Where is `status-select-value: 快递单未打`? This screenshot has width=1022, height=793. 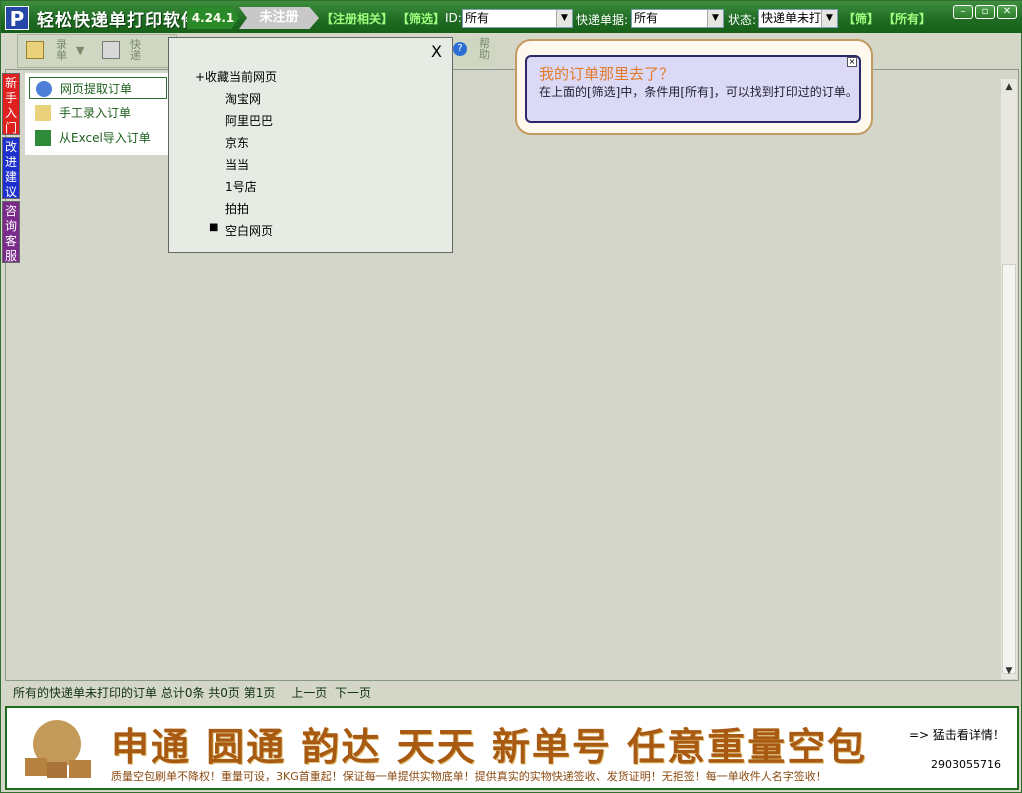
status-select-value: 快递单未打 is located at coordinates (791, 18).